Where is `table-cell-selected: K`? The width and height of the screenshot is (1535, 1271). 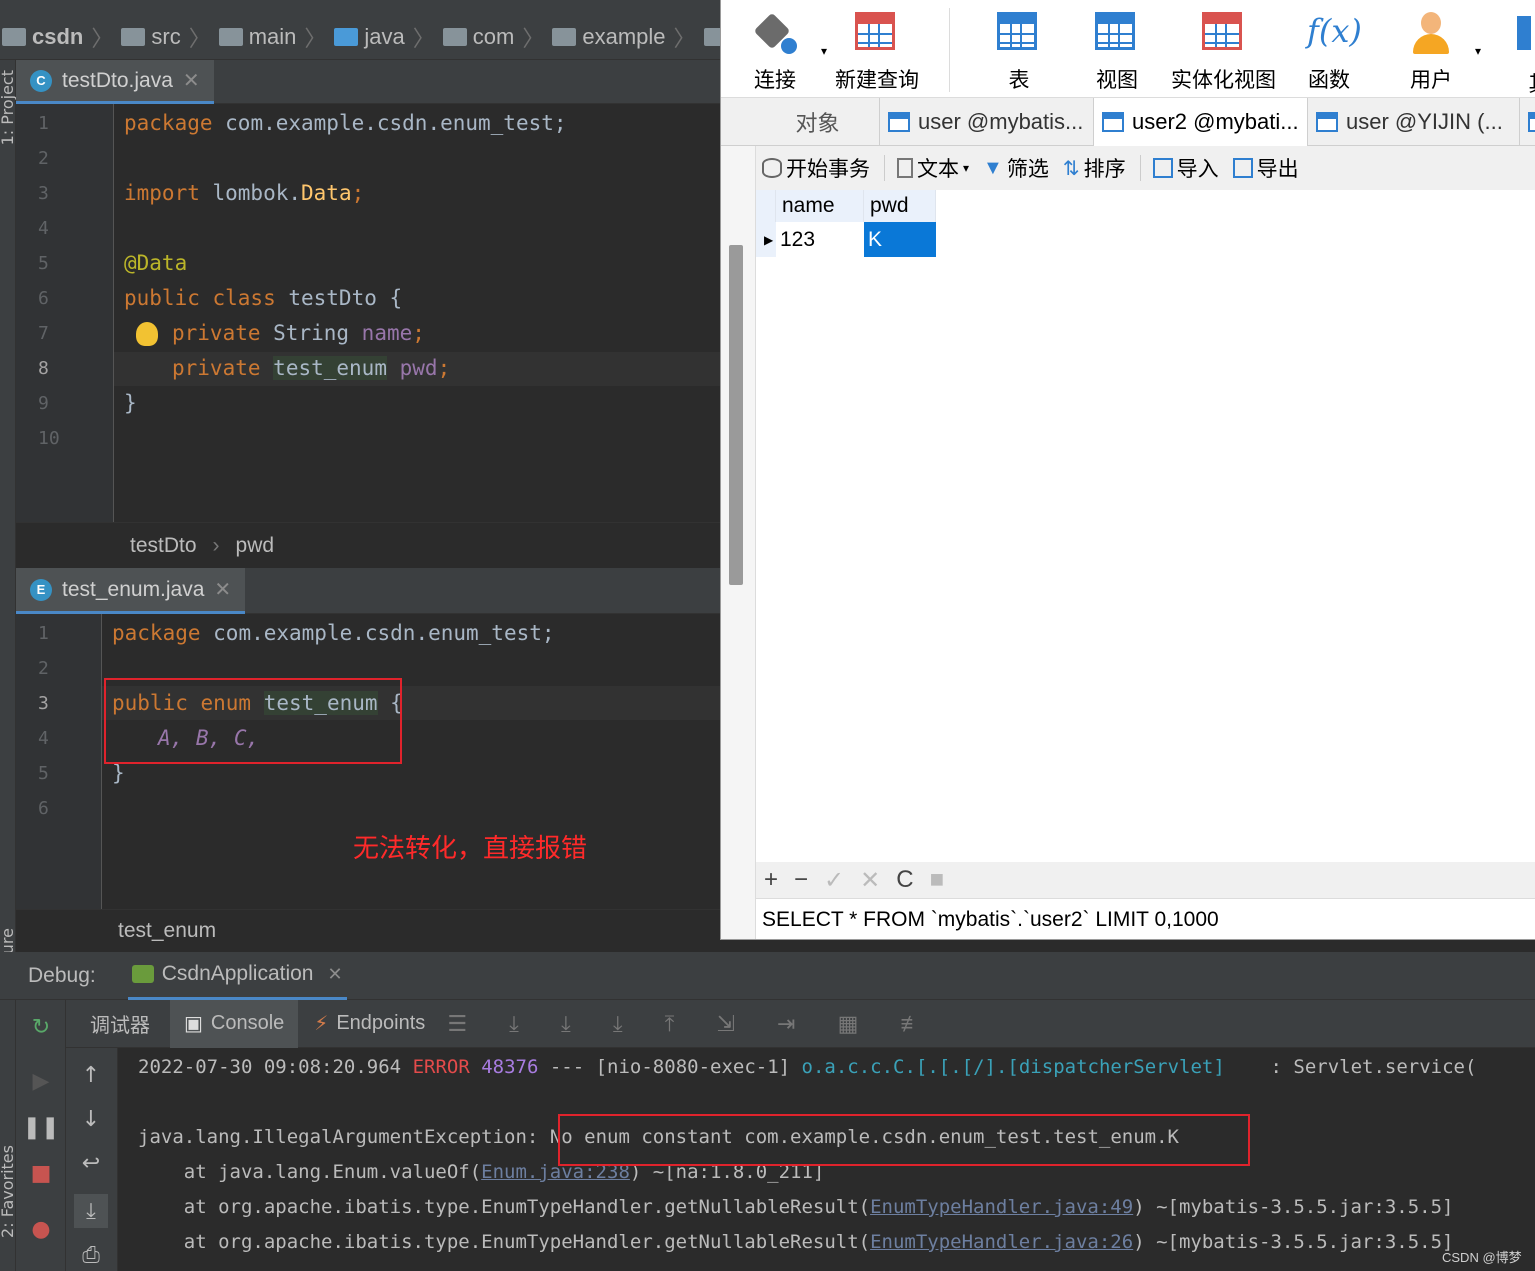 table-cell-selected: K is located at coordinates (900, 239).